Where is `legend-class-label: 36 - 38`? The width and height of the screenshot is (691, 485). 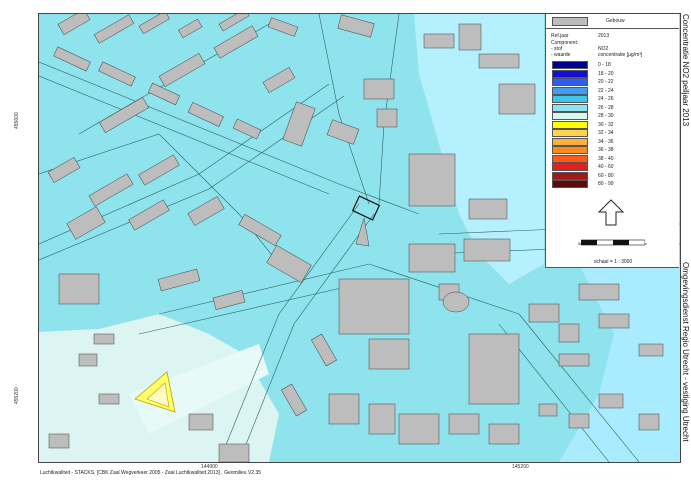 legend-class-label: 36 - 38 is located at coordinates (606, 150).